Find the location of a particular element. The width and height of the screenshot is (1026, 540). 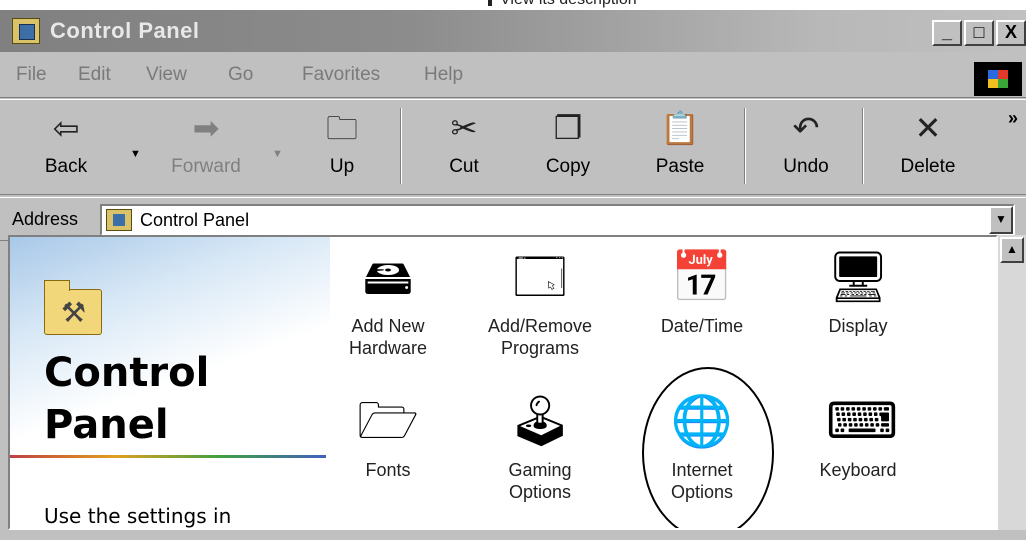

applet-add-new-hardware: 🖴 Add New Hardware is located at coordinates (388, 302).